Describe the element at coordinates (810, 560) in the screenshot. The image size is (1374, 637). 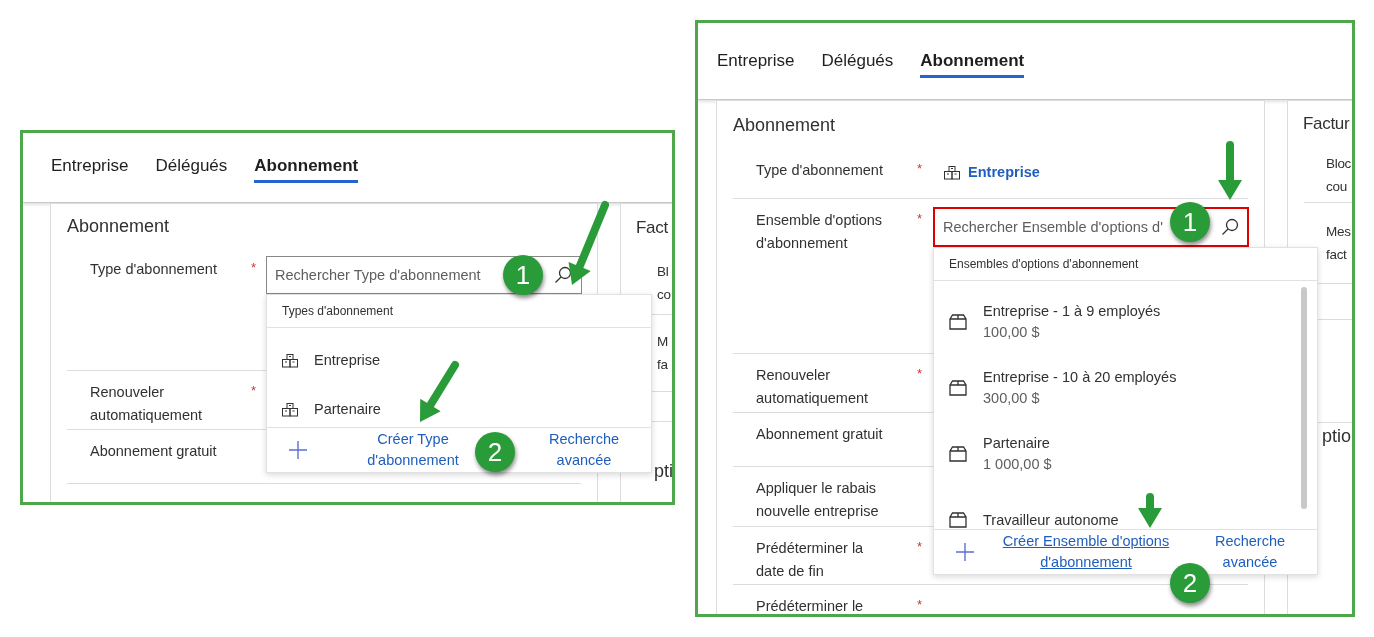
I see `field-label: Prédéterminer la date de fin` at that location.